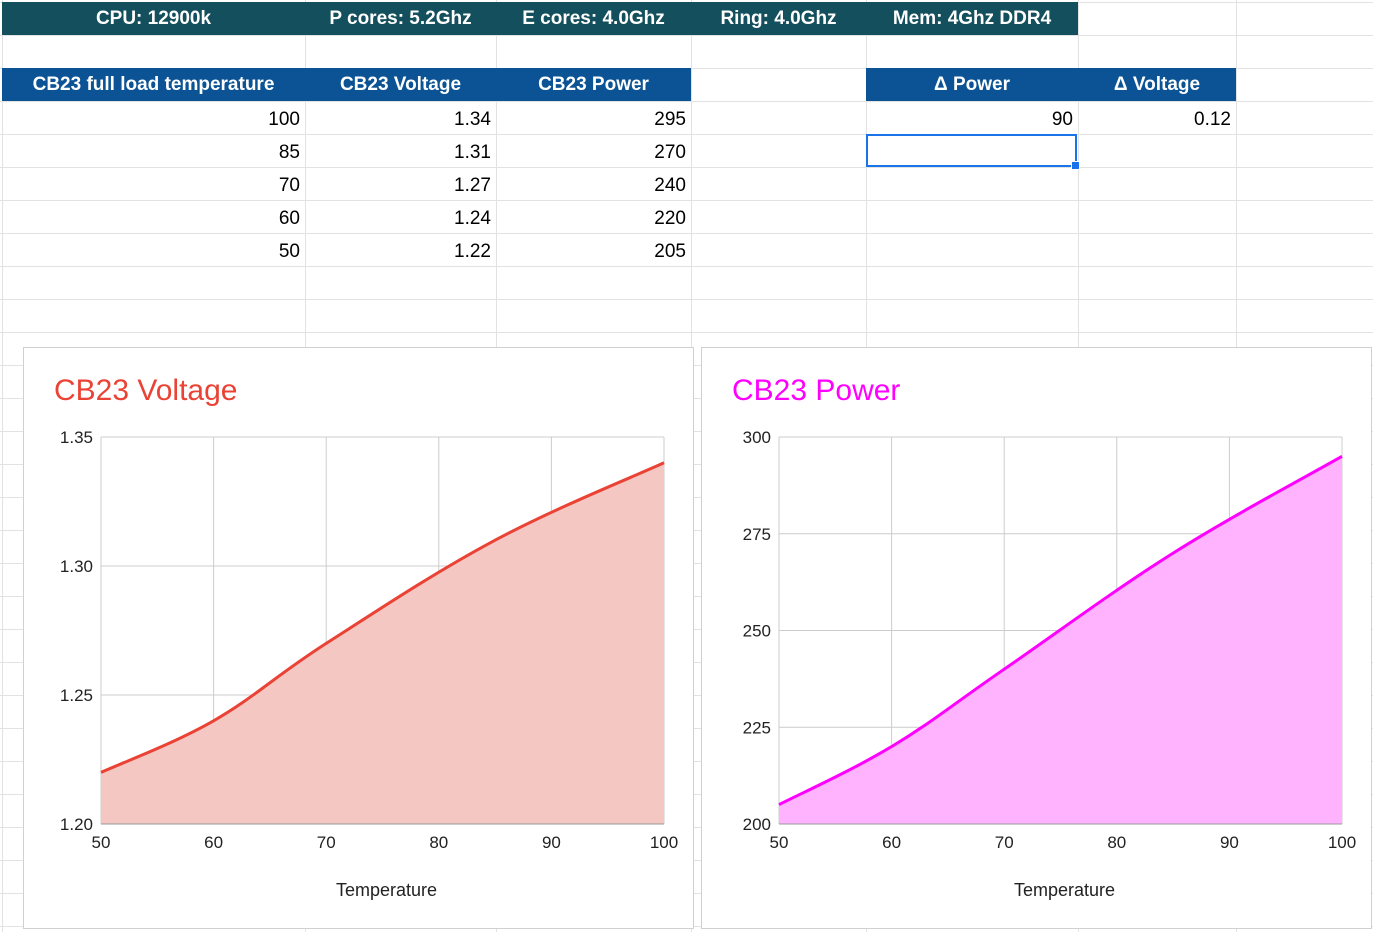 This screenshot has width=1373, height=932. What do you see at coordinates (972, 84) in the screenshot?
I see `header-delta-power: Δ Power` at bounding box center [972, 84].